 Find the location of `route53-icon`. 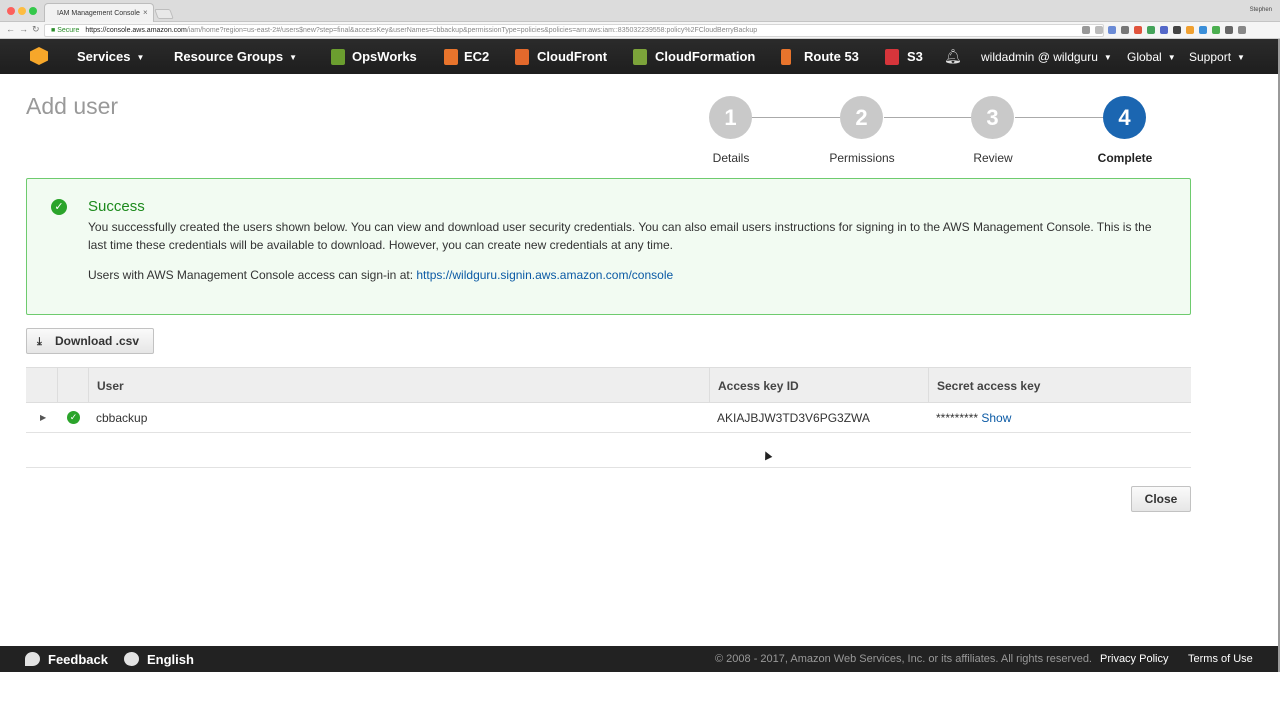

route53-icon is located at coordinates (786, 57).